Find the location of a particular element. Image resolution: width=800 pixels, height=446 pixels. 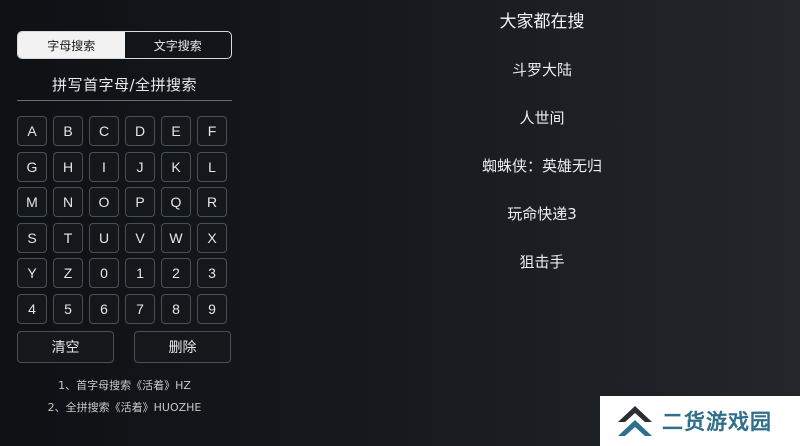

watermark: 二货游戏园 is located at coordinates (700, 421).